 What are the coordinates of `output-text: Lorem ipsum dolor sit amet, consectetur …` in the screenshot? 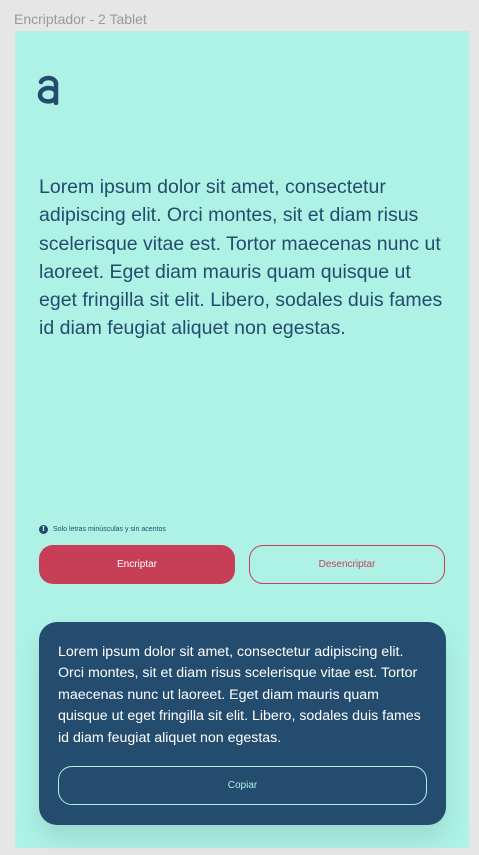 It's located at (239, 695).